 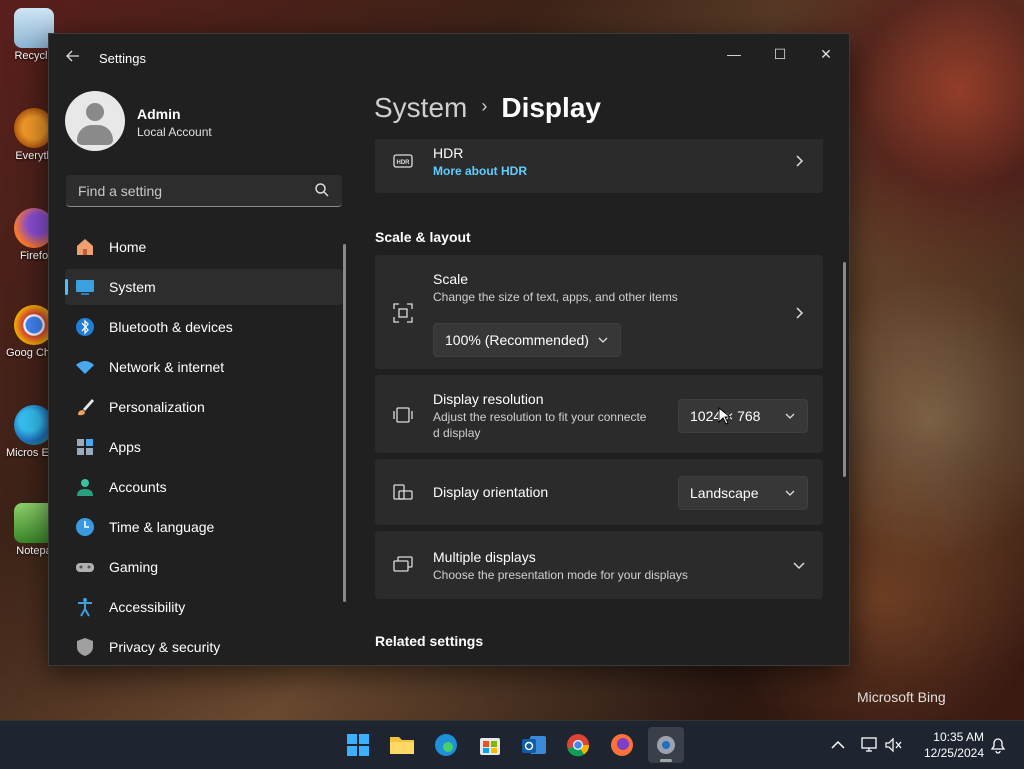 What do you see at coordinates (403, 415) in the screenshot?
I see `resolution-icon` at bounding box center [403, 415].